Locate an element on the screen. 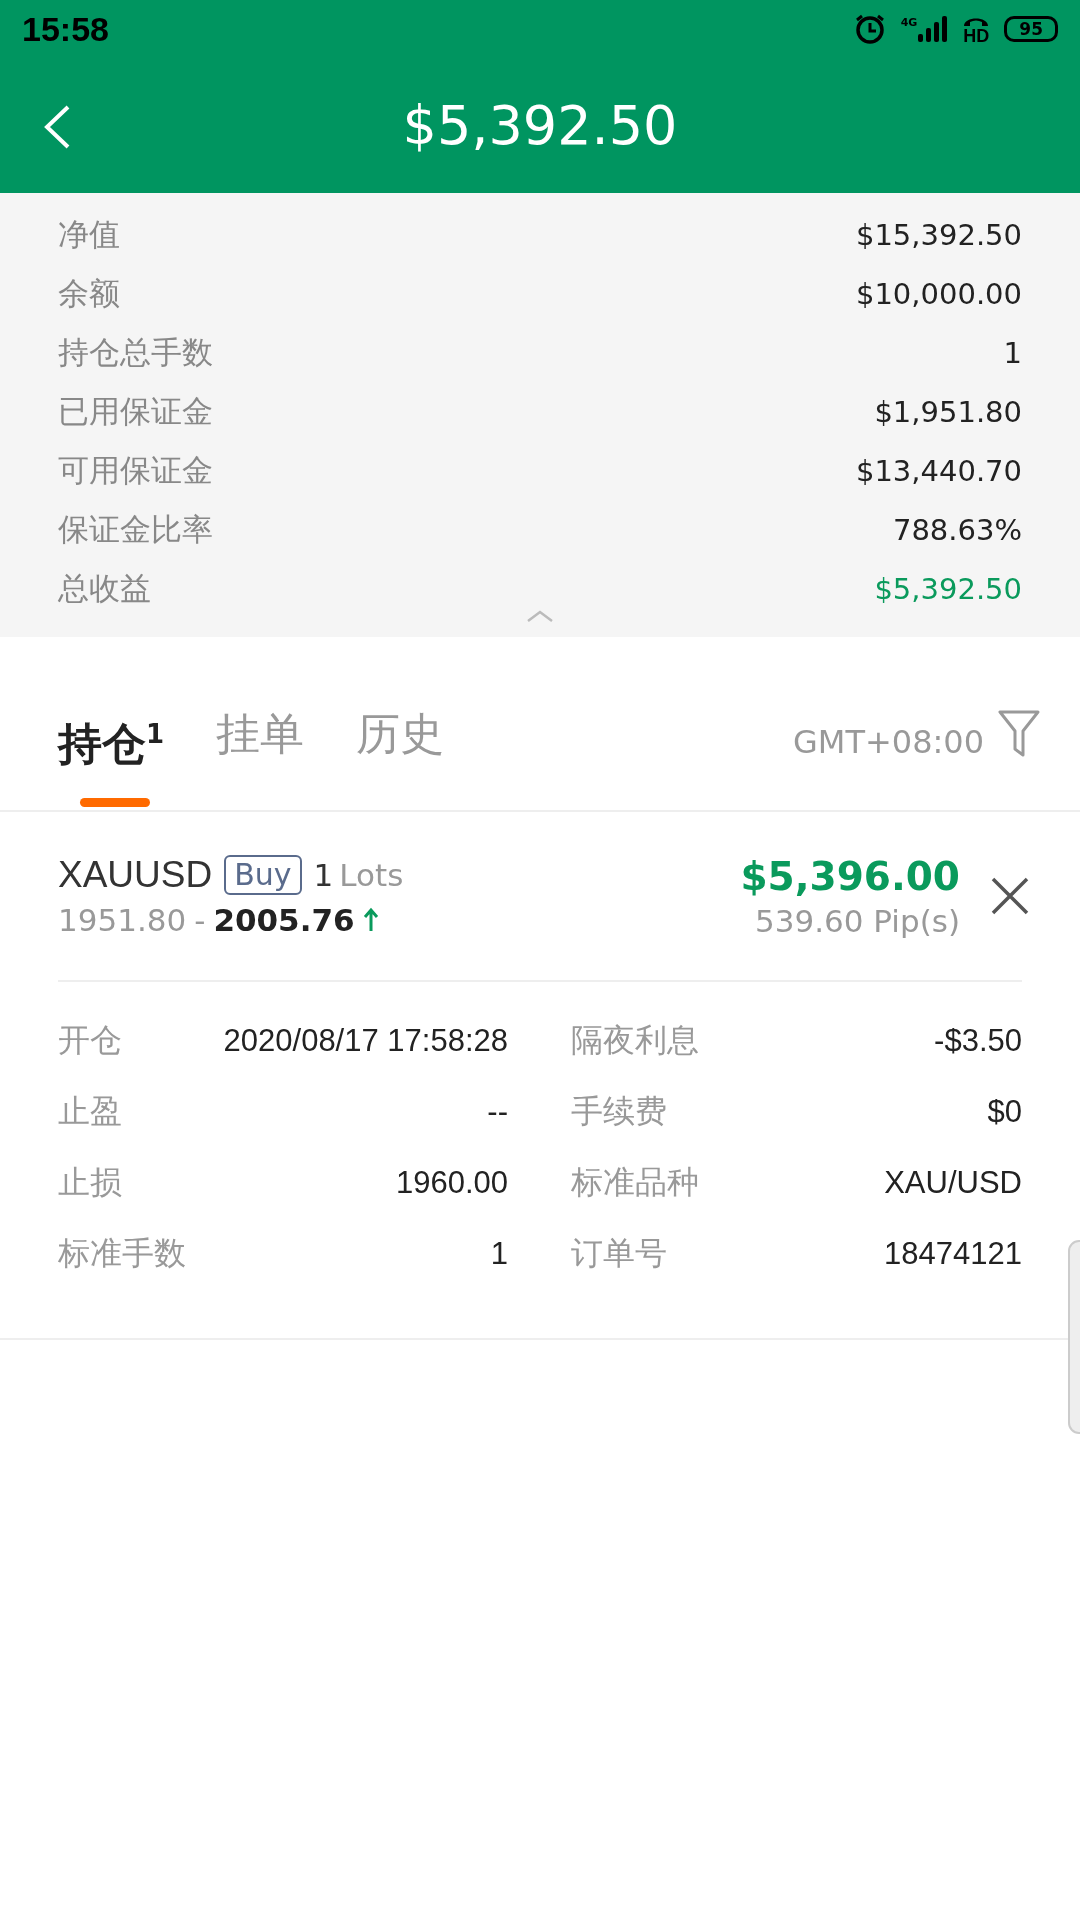  summary-value: $1,951.80 is located at coordinates (948, 411).